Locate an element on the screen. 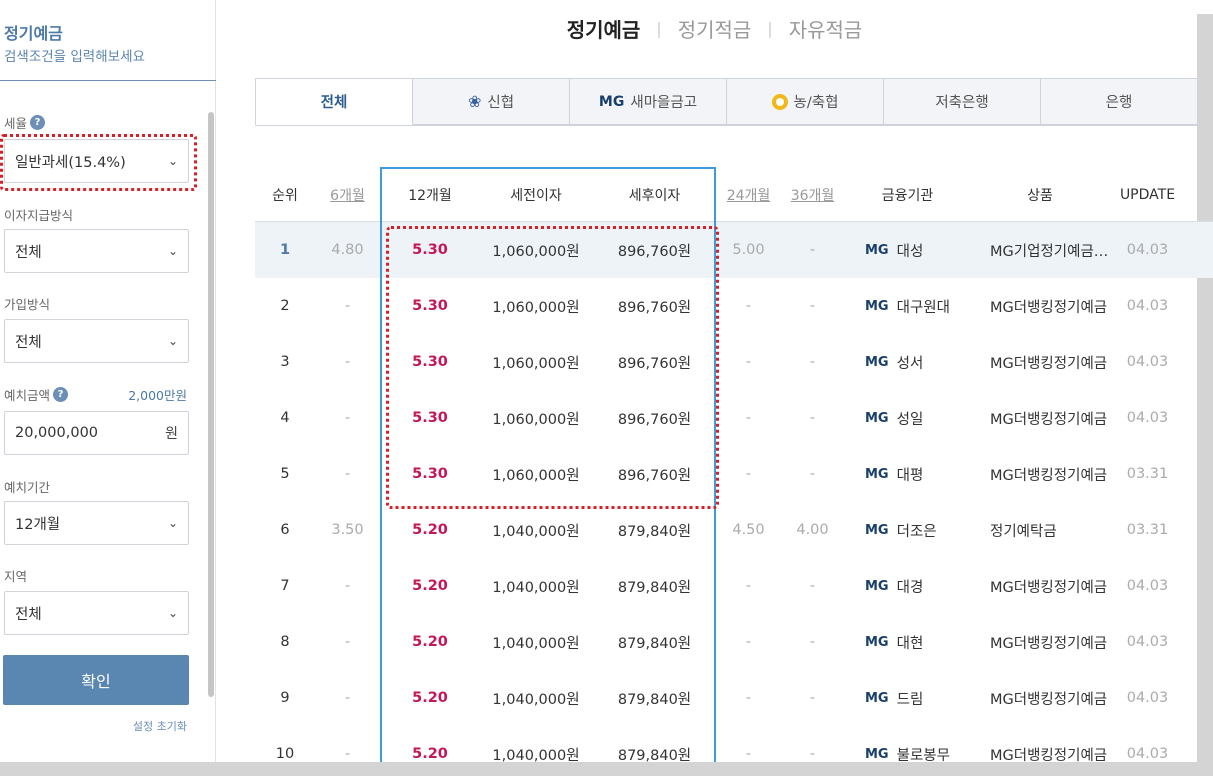 The image size is (1213, 776). institution-name: 대경 is located at coordinates (910, 587).